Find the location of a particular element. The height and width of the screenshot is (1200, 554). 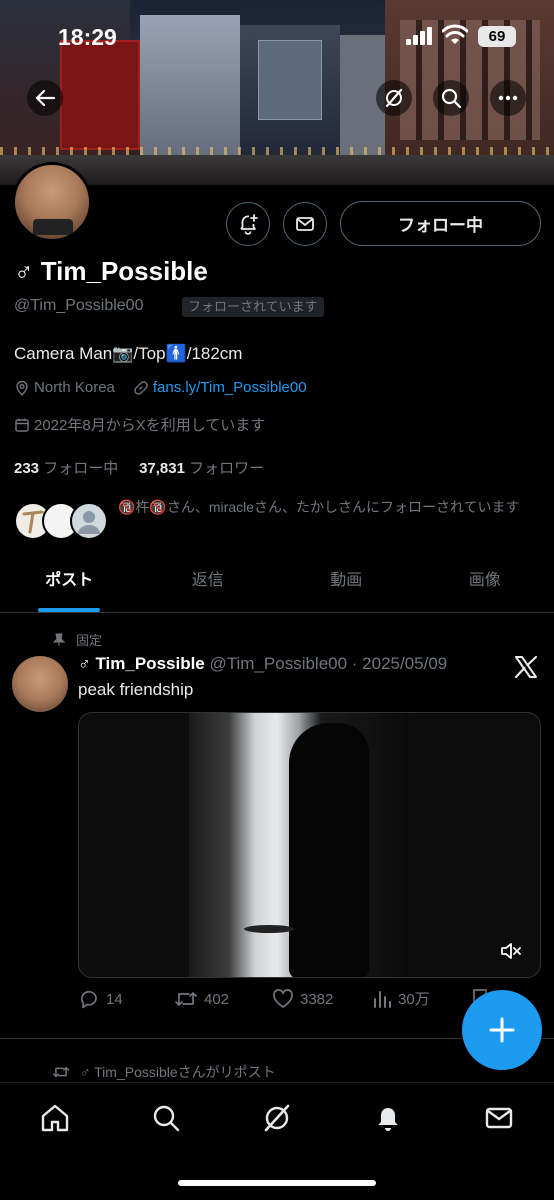

profile-link: fans.ly/Tim_Possible00 is located at coordinates (230, 387).